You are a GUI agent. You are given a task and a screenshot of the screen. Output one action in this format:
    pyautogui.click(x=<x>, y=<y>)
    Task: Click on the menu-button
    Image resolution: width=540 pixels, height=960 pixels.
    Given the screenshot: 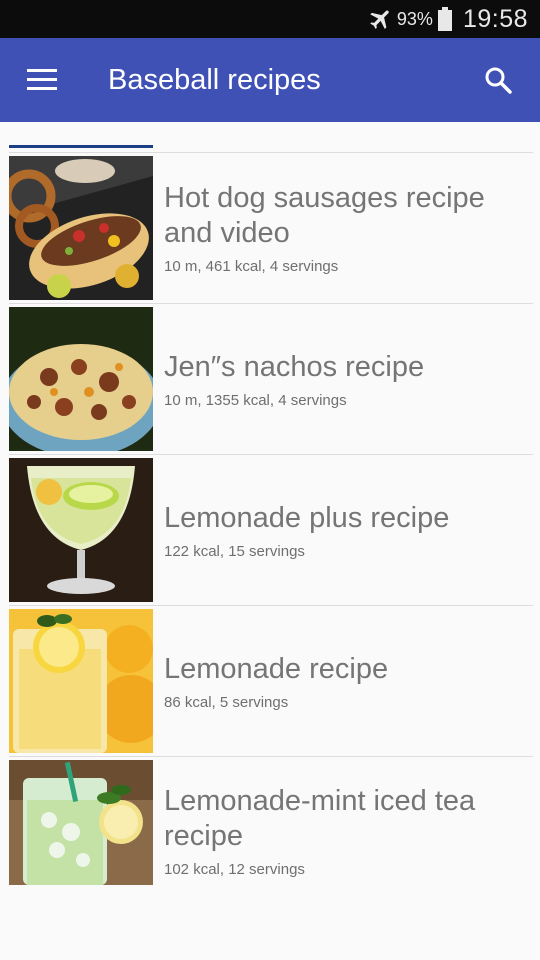 What is the action you would take?
    pyautogui.click(x=42, y=80)
    